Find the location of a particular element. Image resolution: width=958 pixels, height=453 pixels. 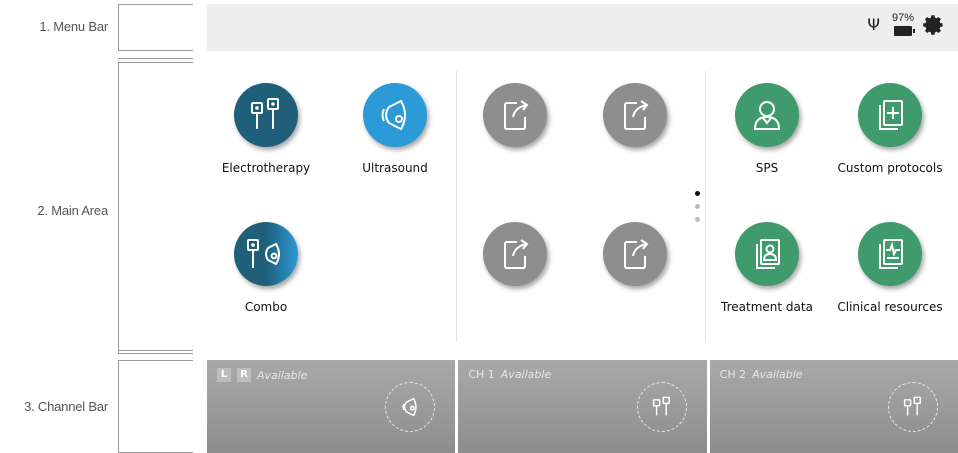

gear-icon is located at coordinates (933, 25).